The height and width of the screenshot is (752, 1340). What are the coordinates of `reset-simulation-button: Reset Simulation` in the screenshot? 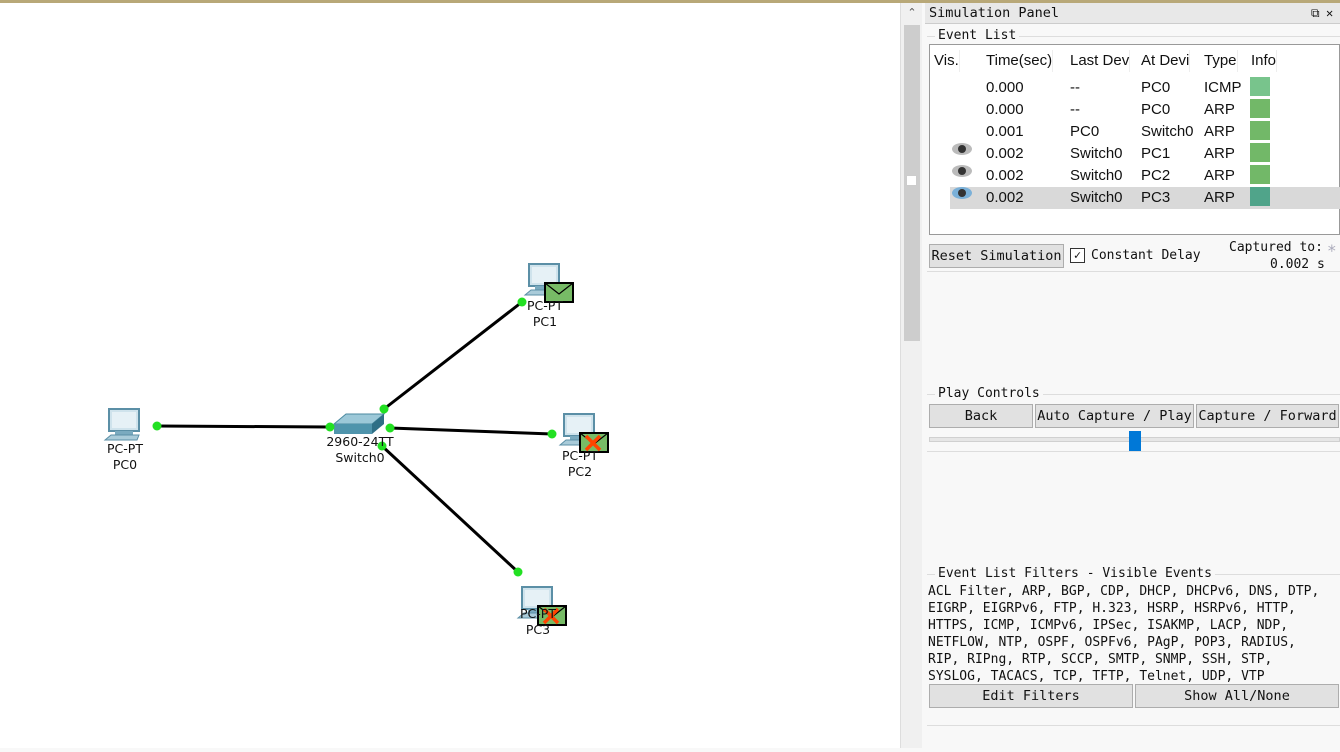 It's located at (996, 256).